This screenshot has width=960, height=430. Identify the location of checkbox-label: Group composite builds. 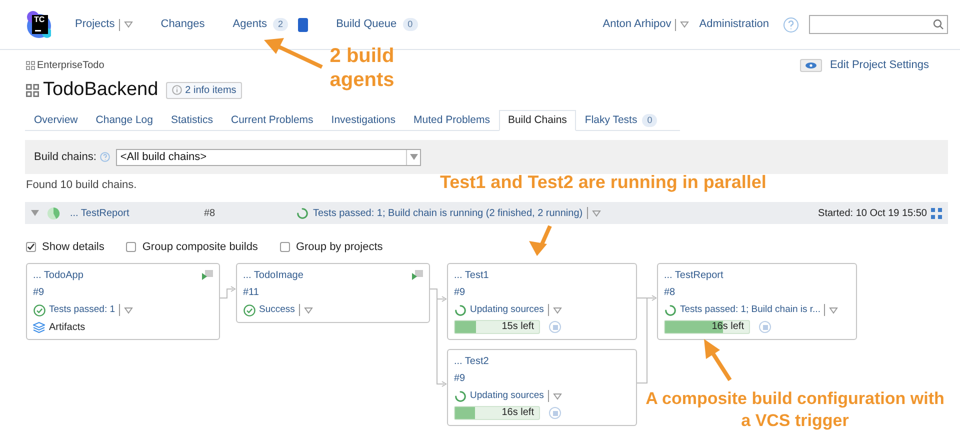
(200, 247).